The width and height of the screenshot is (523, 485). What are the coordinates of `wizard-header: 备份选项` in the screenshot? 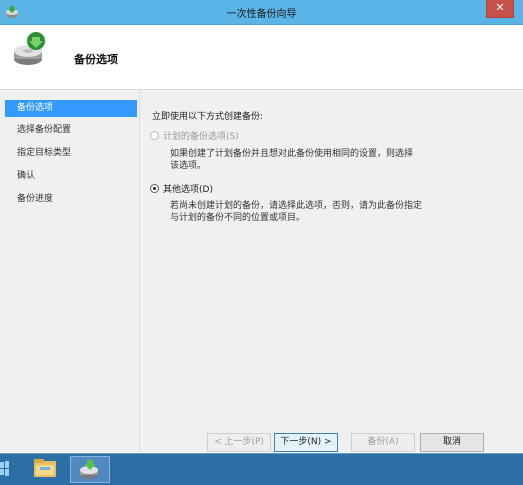 It's located at (261, 57).